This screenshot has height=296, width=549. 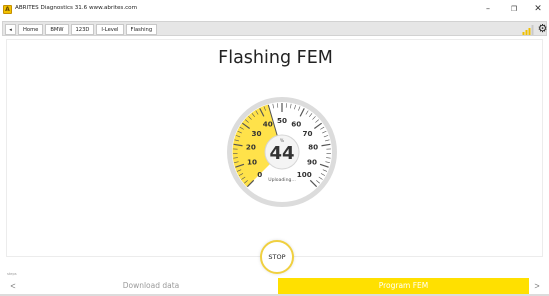 I want to click on breadcrumb-home: Home, so click(x=31, y=29).